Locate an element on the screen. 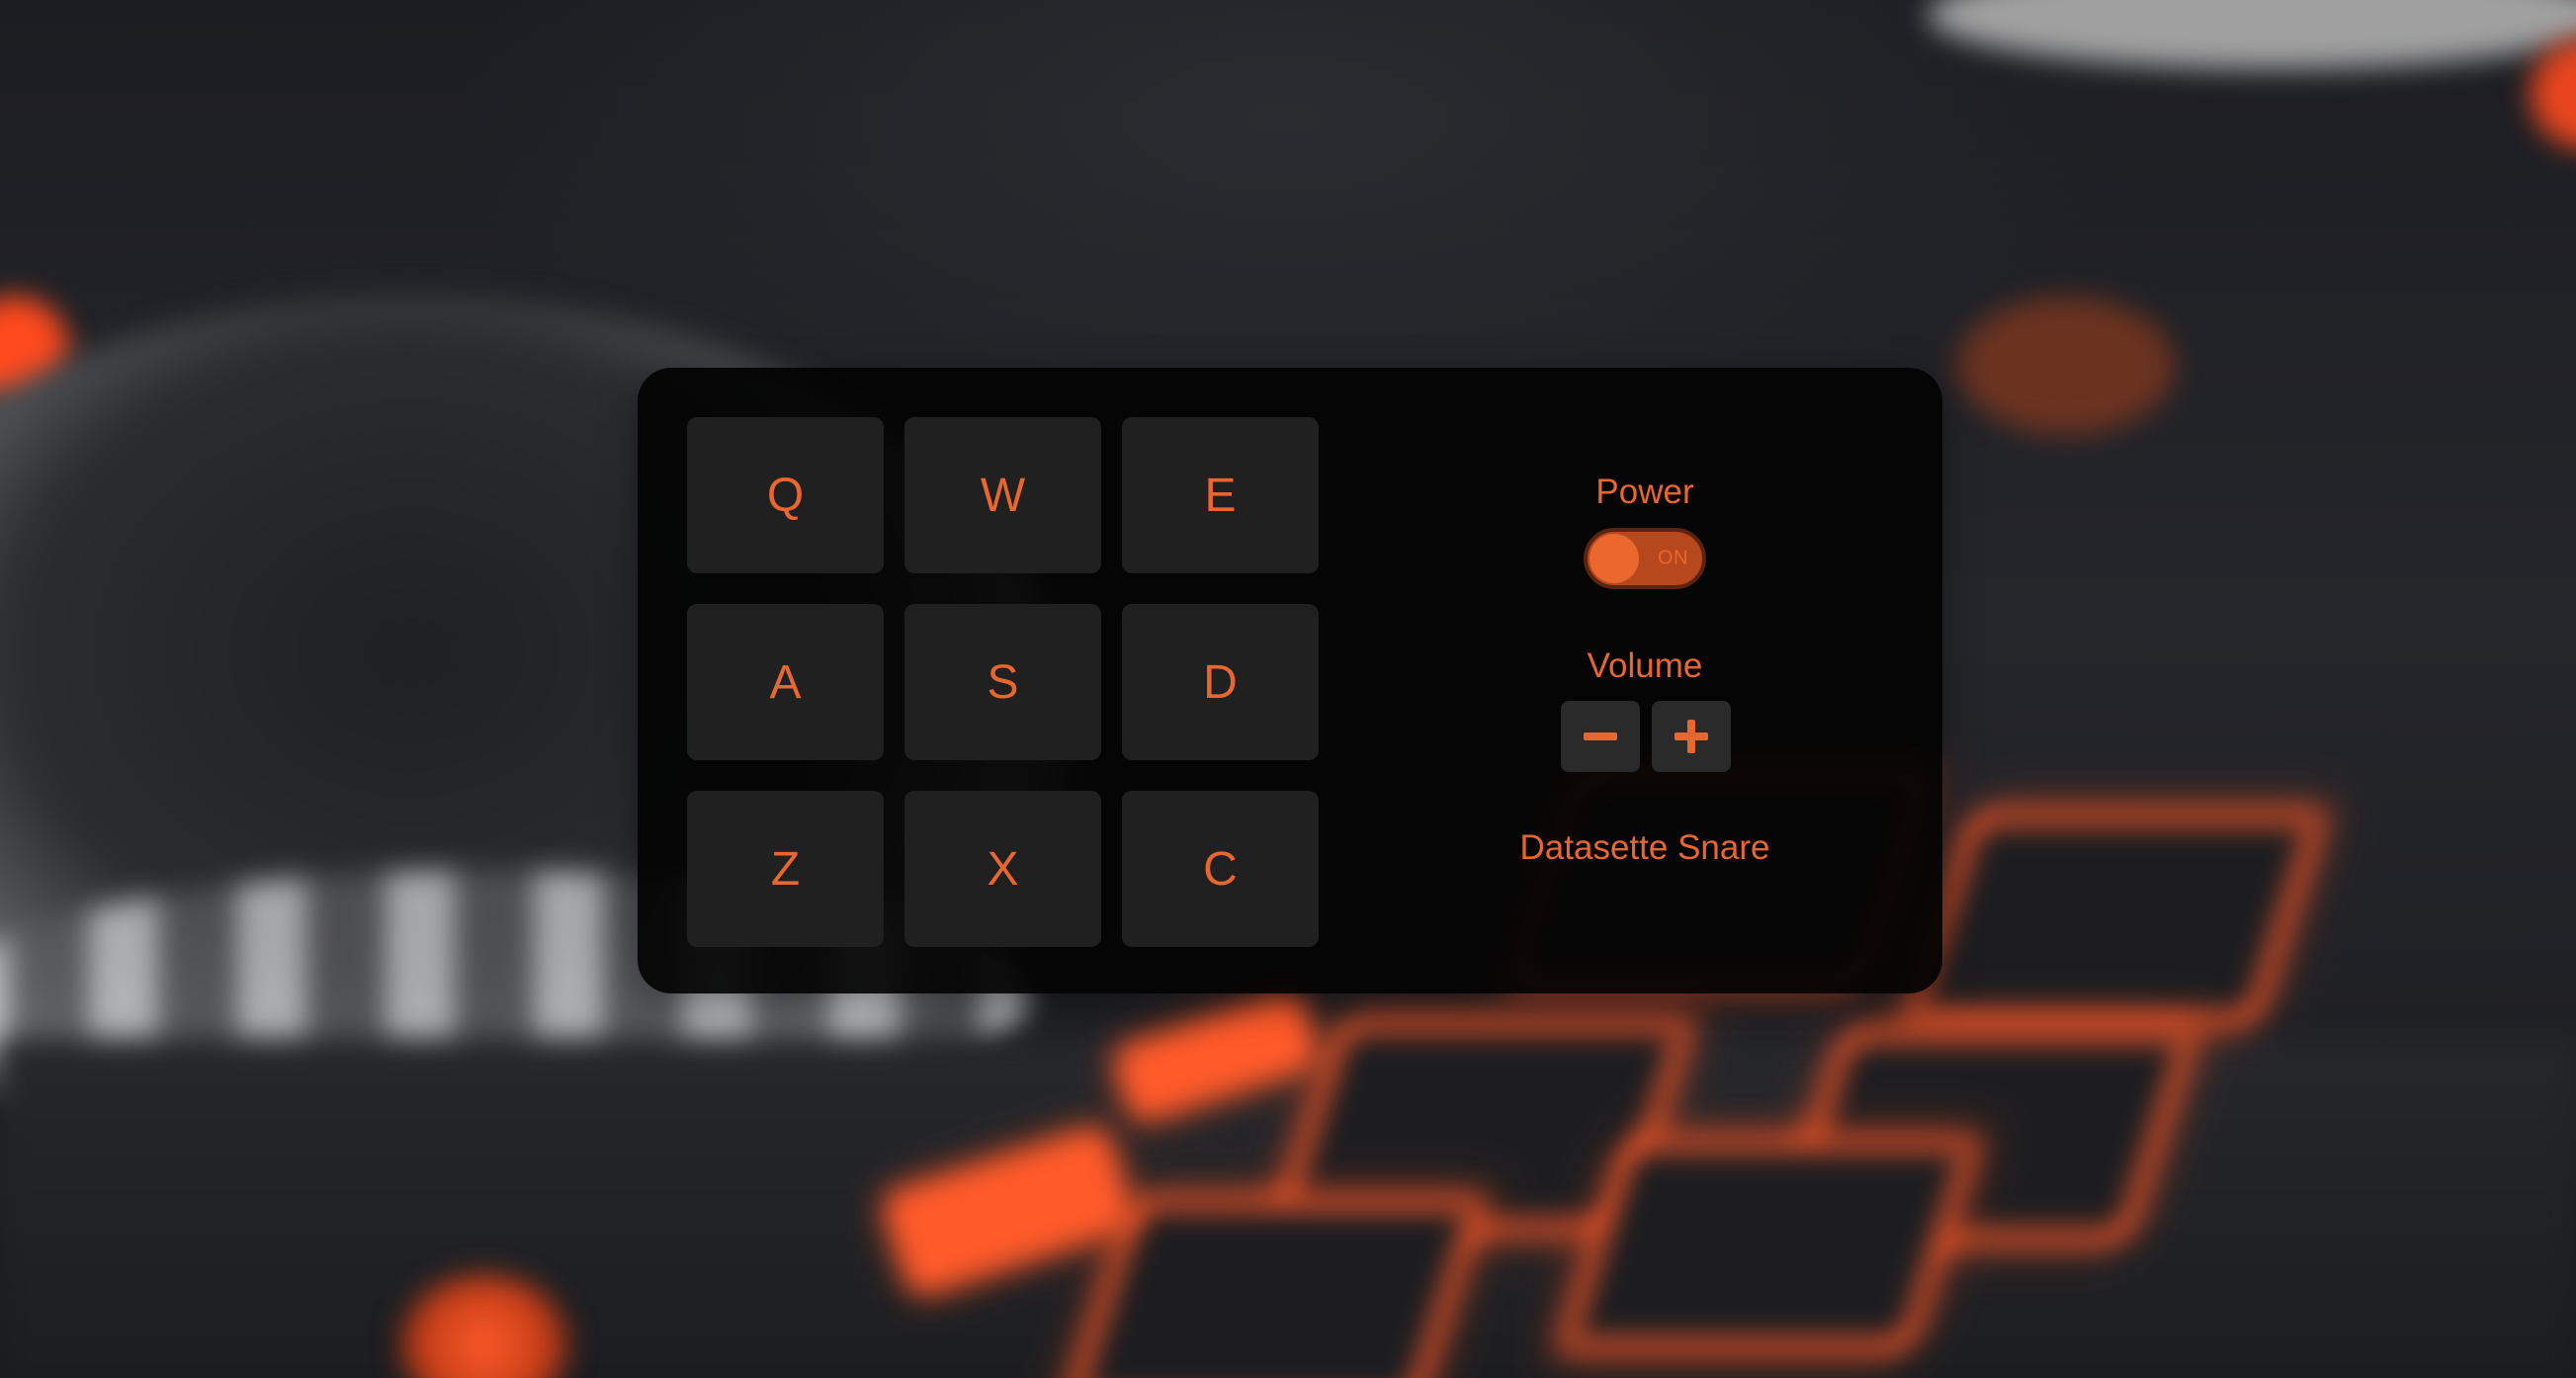 Image resolution: width=2576 pixels, height=1378 pixels. power-label: Power is located at coordinates (1644, 492).